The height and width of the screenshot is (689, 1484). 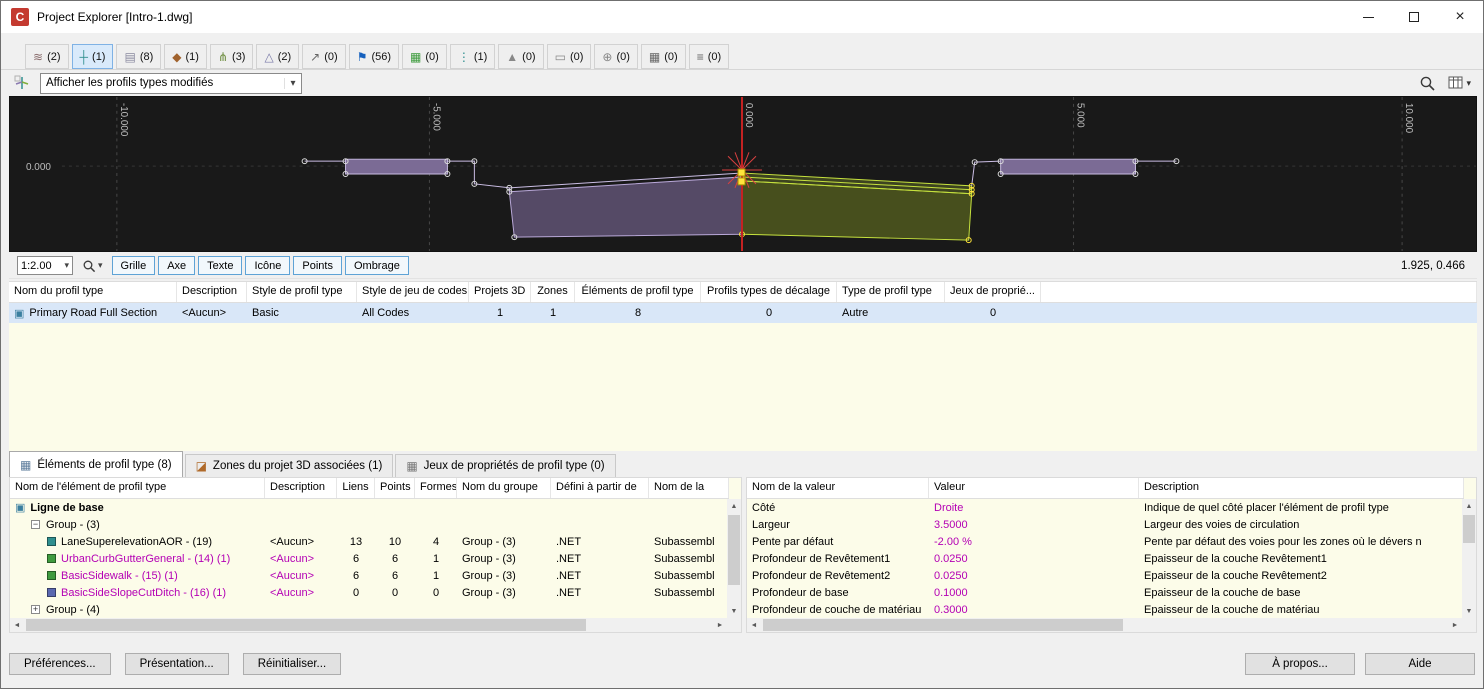 I want to click on column-header: Formes, so click(x=436, y=488).